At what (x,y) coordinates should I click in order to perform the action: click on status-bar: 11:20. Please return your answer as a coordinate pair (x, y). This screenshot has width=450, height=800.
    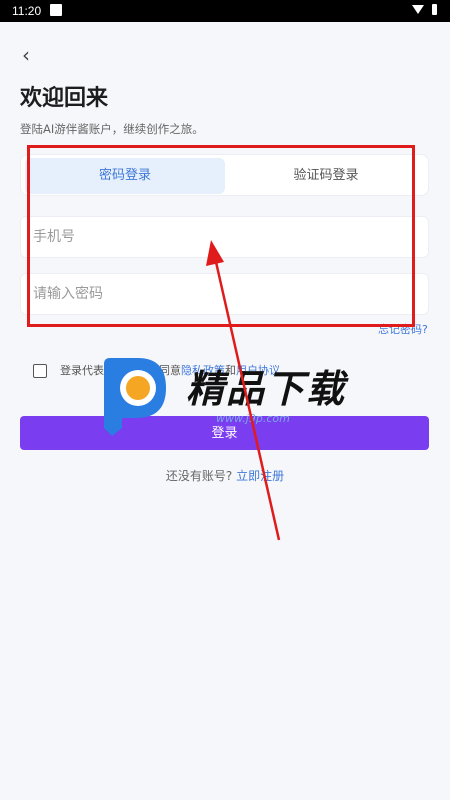
    Looking at the image, I should click on (225, 11).